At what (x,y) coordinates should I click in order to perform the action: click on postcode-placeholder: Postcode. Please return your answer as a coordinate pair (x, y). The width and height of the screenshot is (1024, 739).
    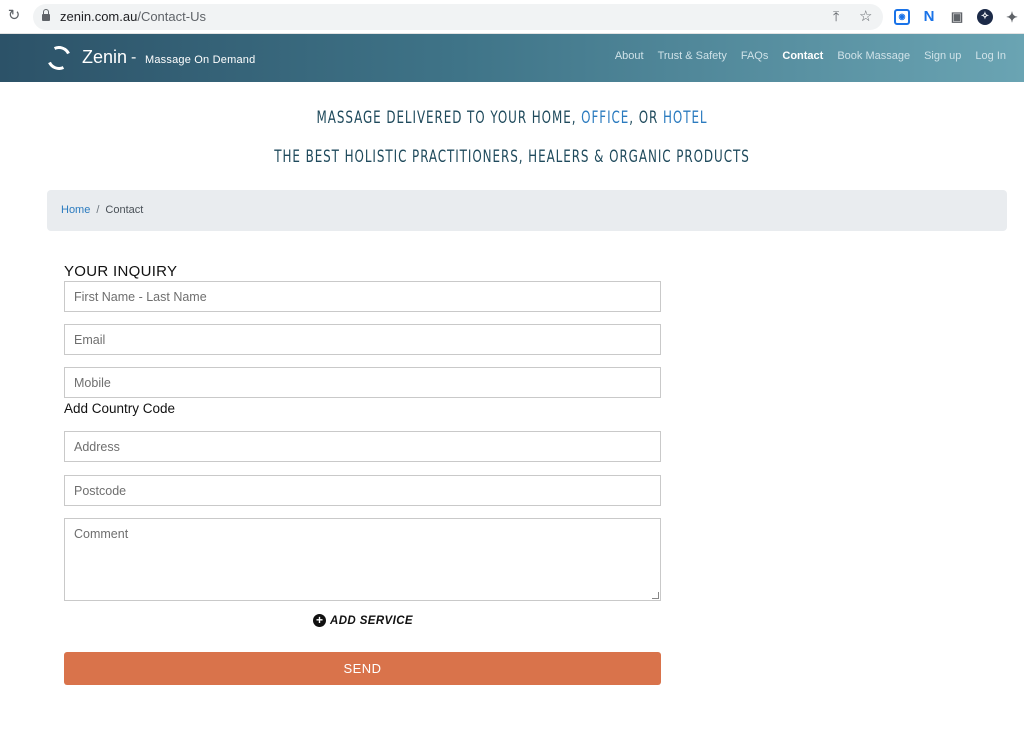
    Looking at the image, I should click on (100, 491).